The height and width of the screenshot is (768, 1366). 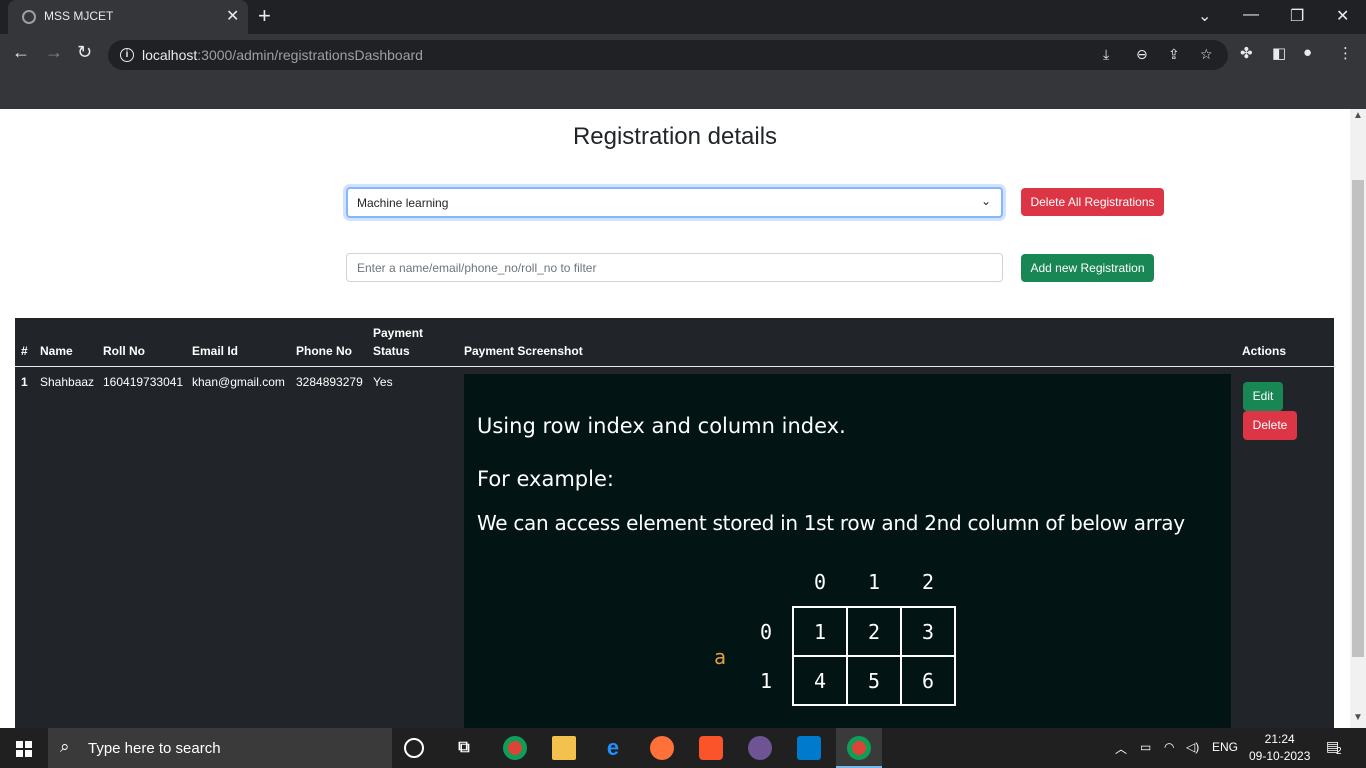 What do you see at coordinates (391, 351) in the screenshot?
I see `header-payment-status-line2: Status` at bounding box center [391, 351].